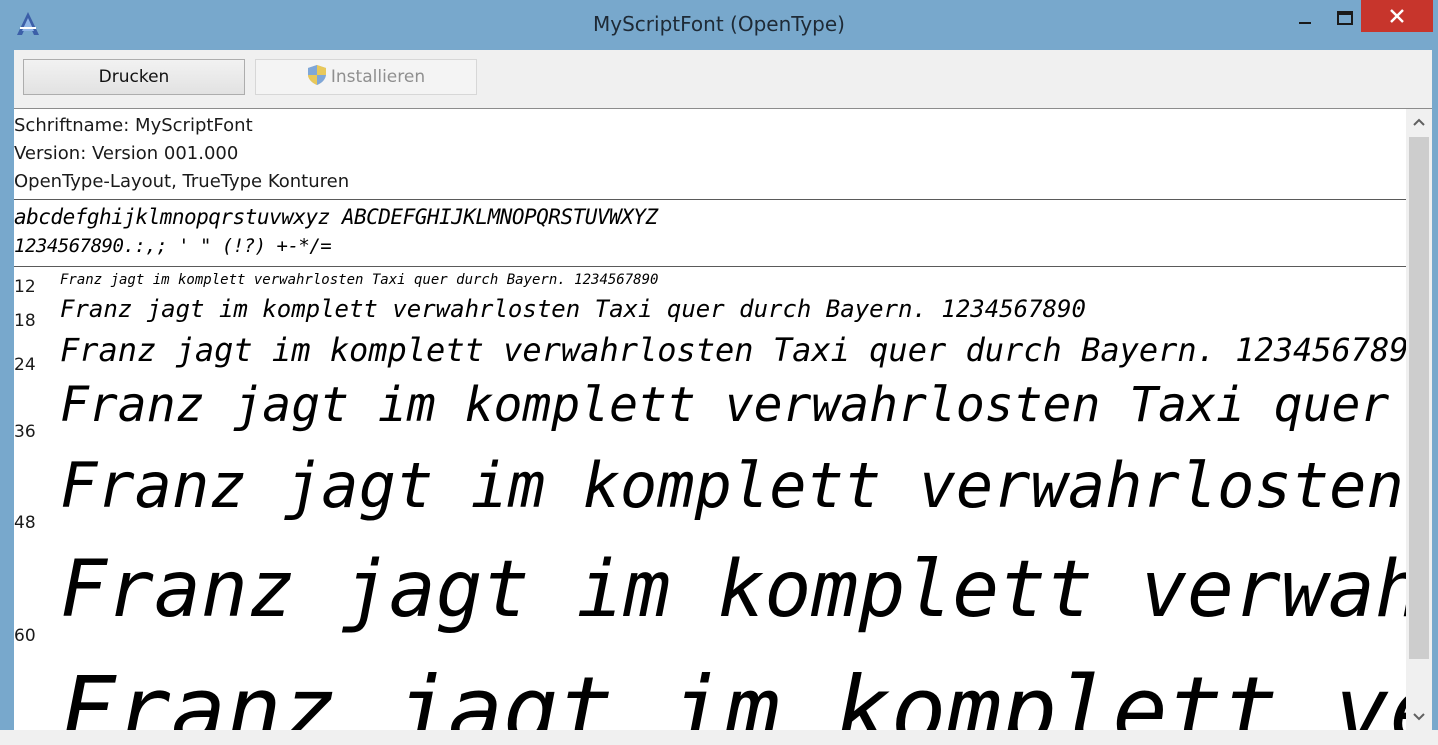  Describe the element at coordinates (25, 432) in the screenshot. I see `size-label: 36` at that location.